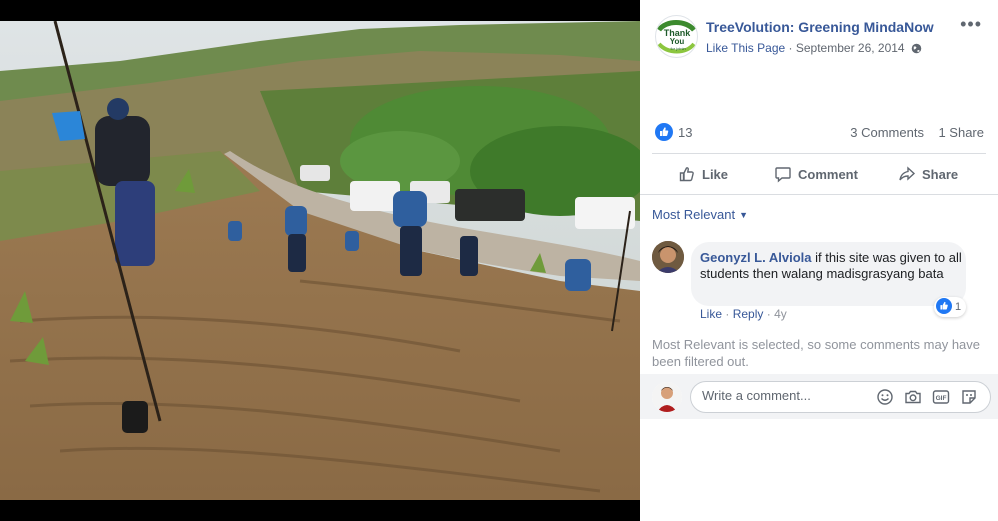  Describe the element at coordinates (748, 314) in the screenshot. I see `comment-reply-link: Reply` at that location.